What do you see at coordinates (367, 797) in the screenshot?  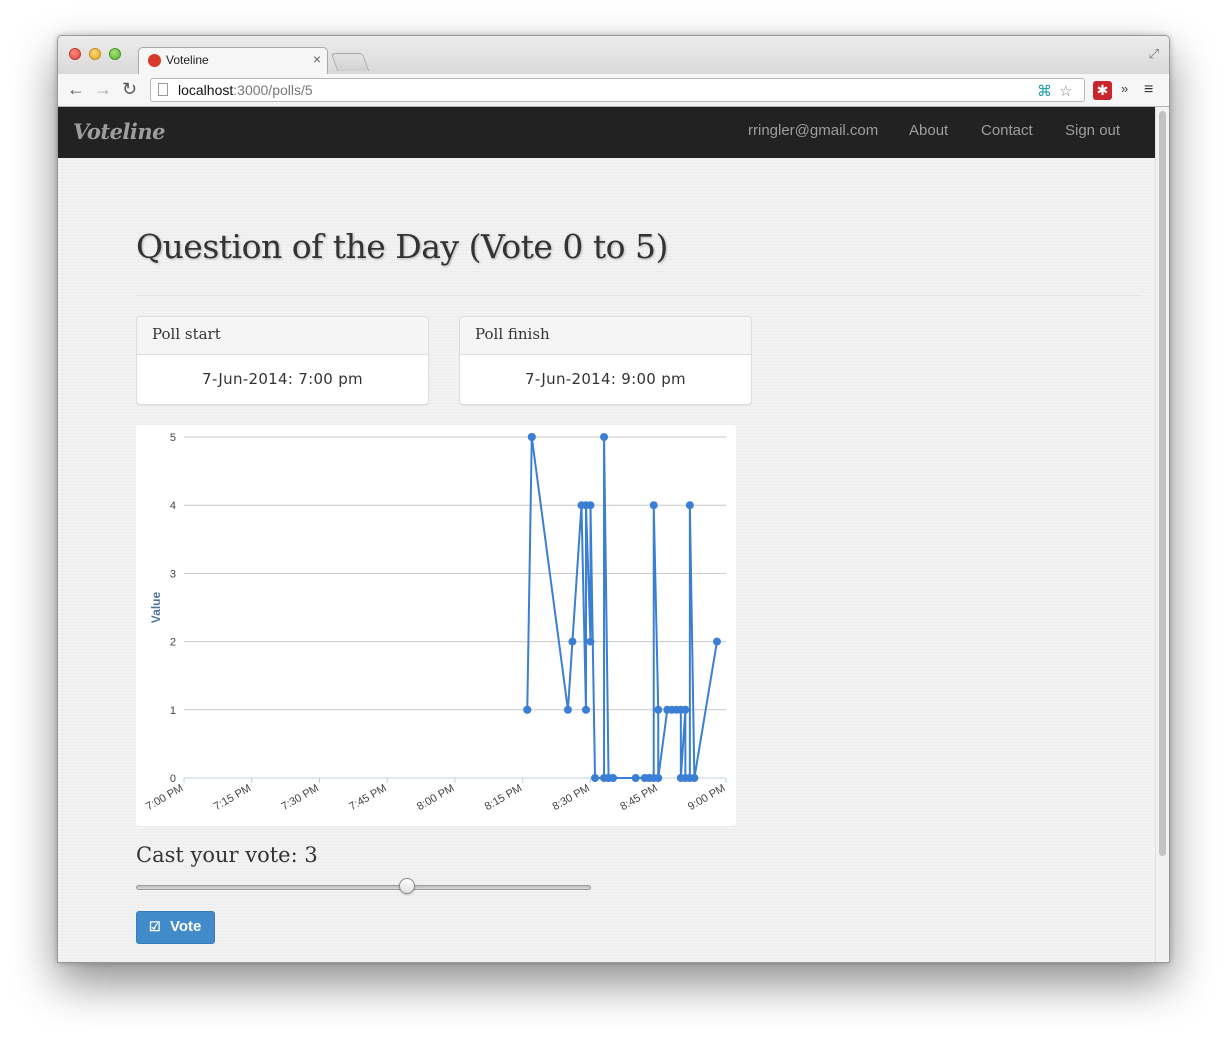 I see `x-tick-label: 7:45 PM` at bounding box center [367, 797].